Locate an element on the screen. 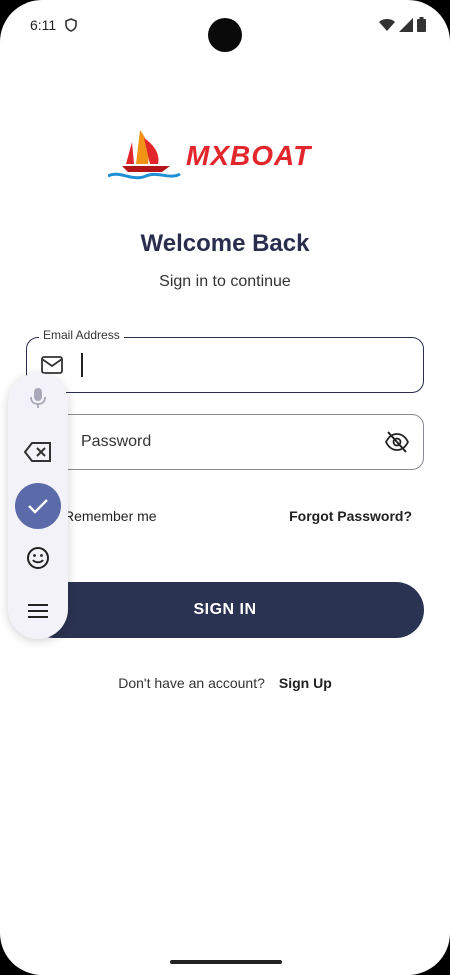 The width and height of the screenshot is (450, 975). forgot-password-link: Forgot Password? is located at coordinates (350, 516).